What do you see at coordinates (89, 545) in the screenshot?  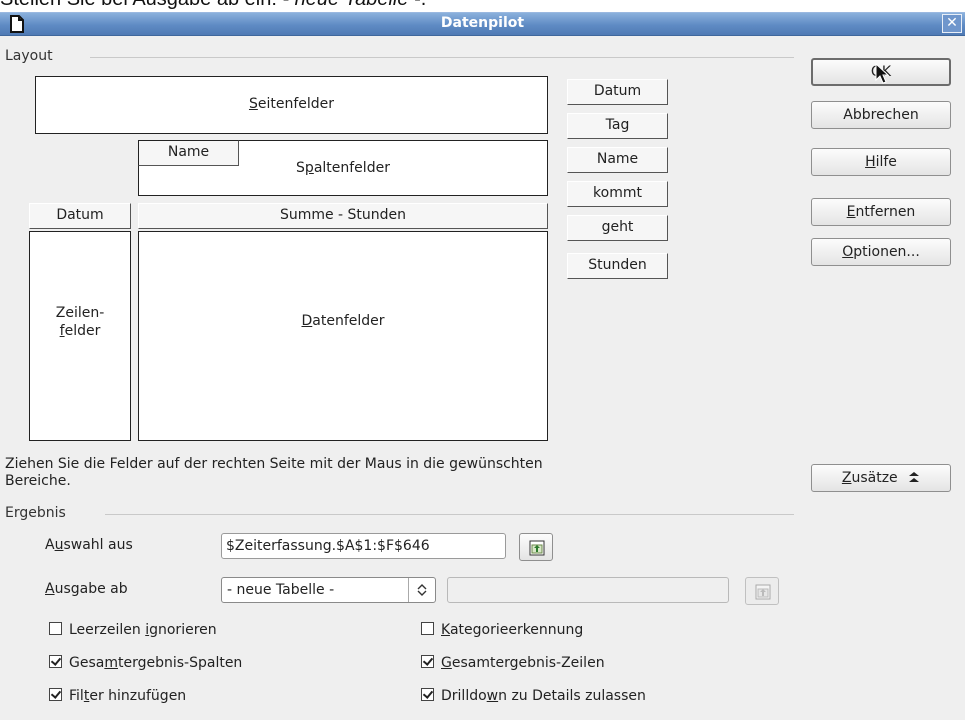 I see `selection-from-label: Auswahl aus` at bounding box center [89, 545].